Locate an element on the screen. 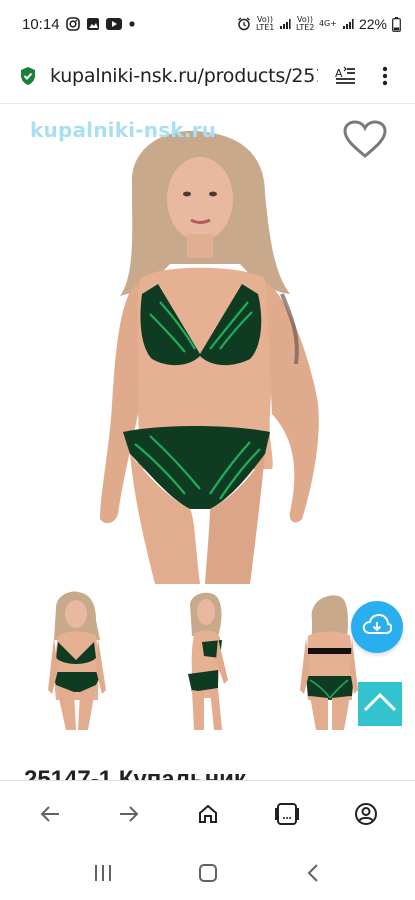 The width and height of the screenshot is (415, 900). status-bar: 10:14 Vo)) LTE1 Vo)) LTE2 4G+ 22% is located at coordinates (207, 24).